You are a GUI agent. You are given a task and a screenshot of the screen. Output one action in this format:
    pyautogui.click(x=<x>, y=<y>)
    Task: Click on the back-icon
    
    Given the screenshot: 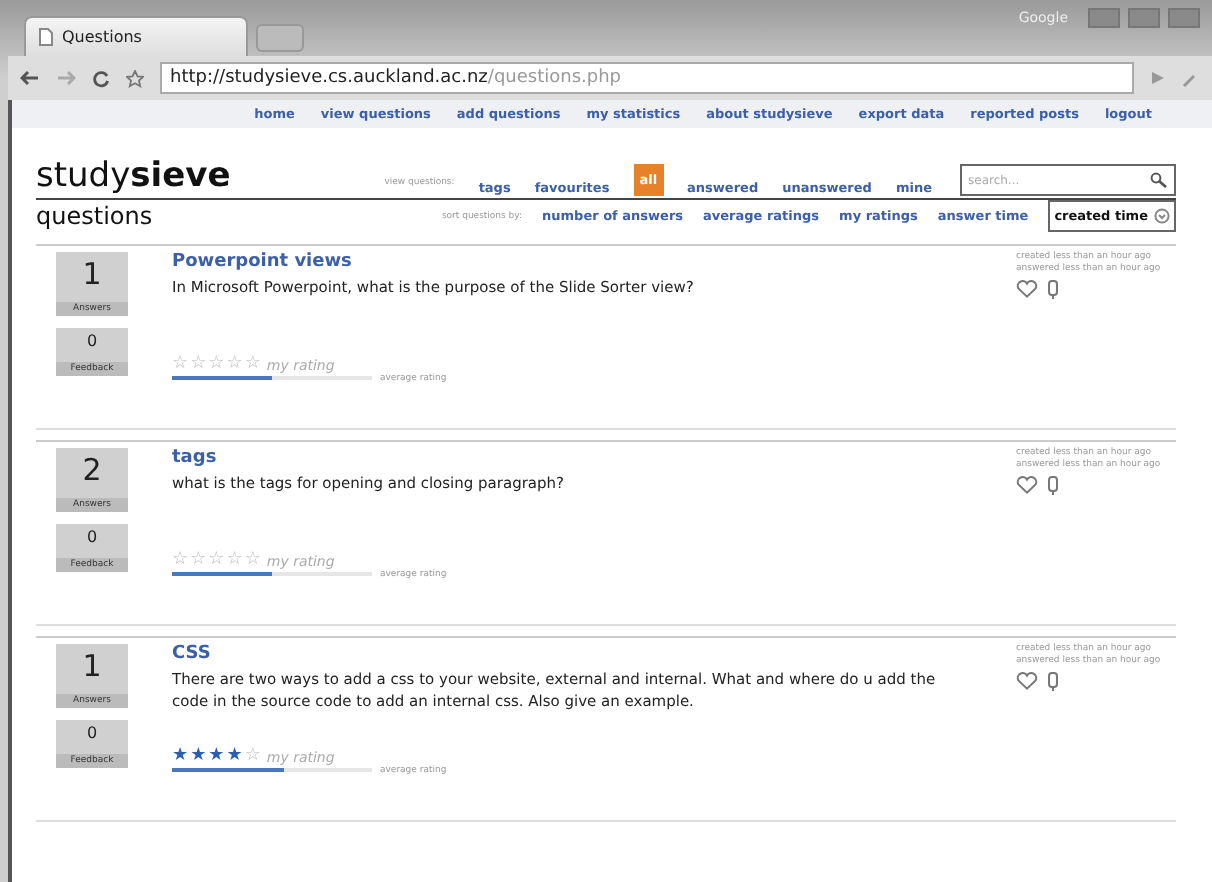 What is the action you would take?
    pyautogui.click(x=30, y=78)
    